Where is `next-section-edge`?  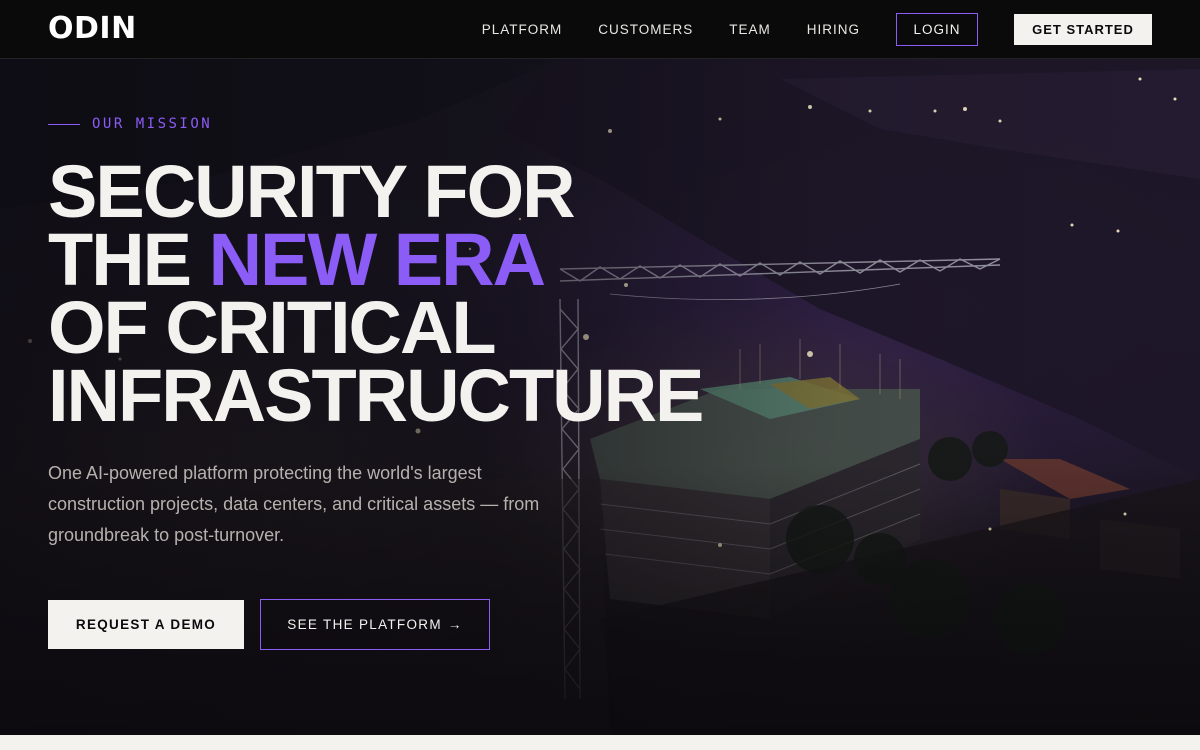
next-section-edge is located at coordinates (600, 742).